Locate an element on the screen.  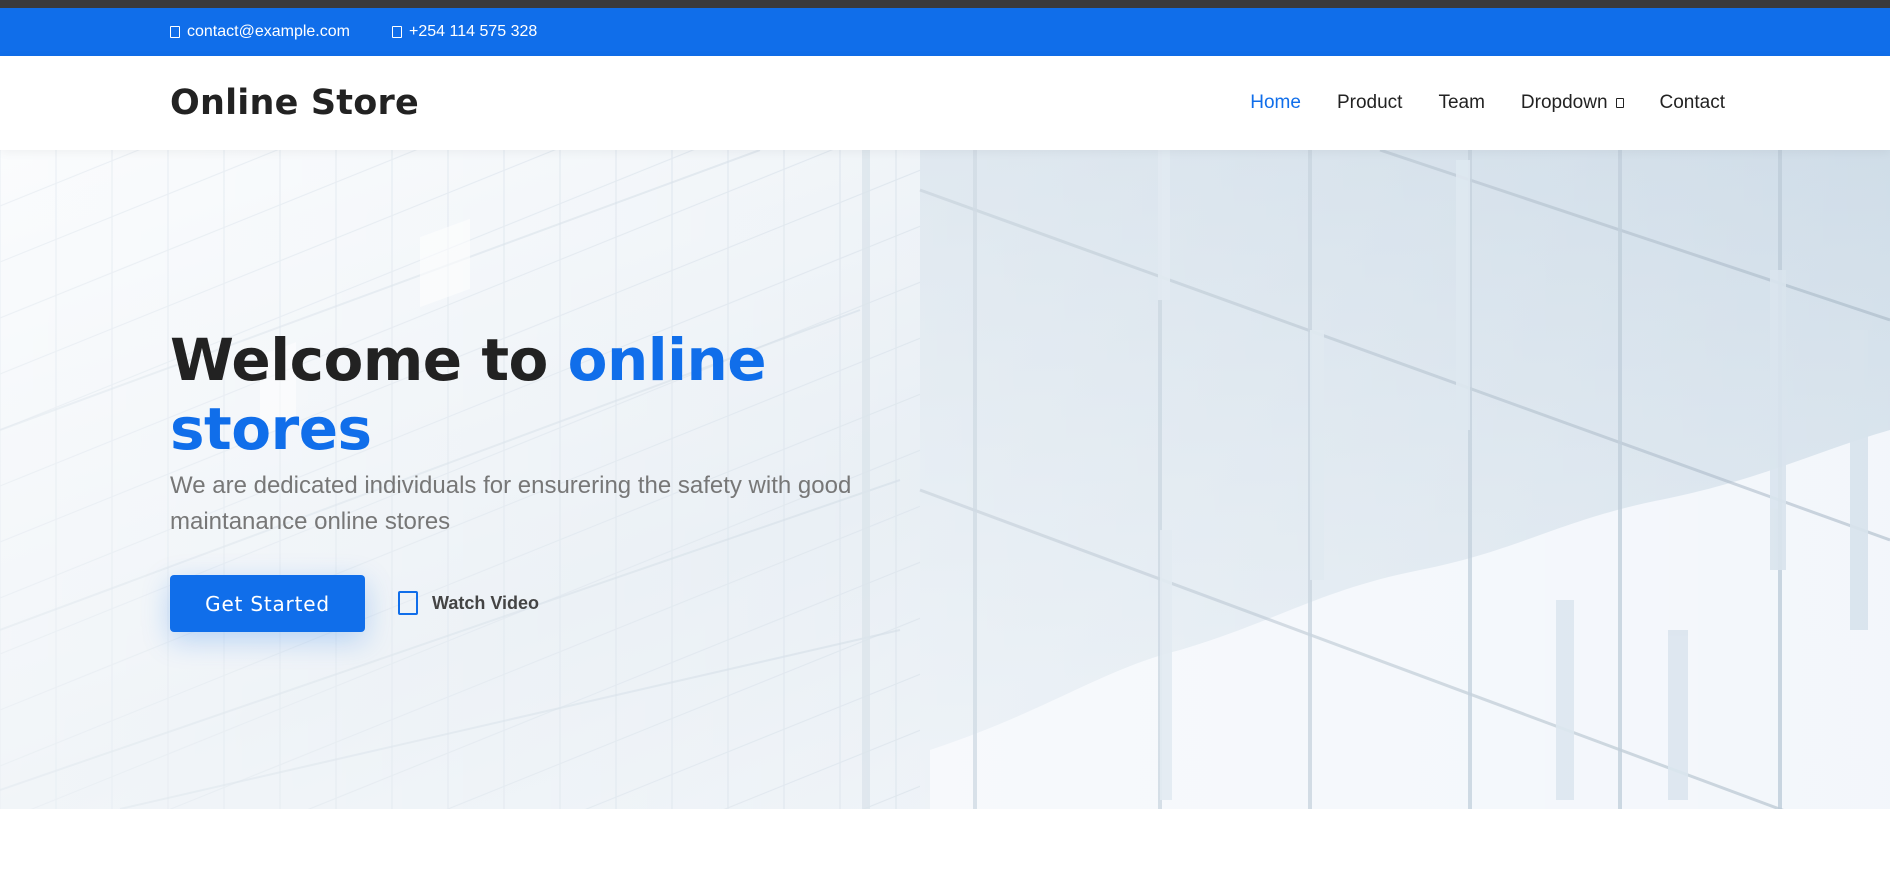
nav-item-label: Dropdown is located at coordinates (1564, 102).